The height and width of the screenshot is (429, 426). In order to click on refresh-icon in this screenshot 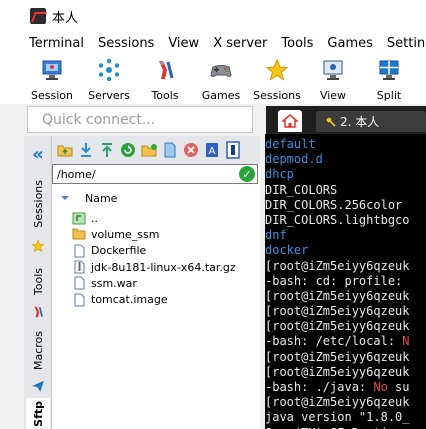, I will do `click(128, 150)`.